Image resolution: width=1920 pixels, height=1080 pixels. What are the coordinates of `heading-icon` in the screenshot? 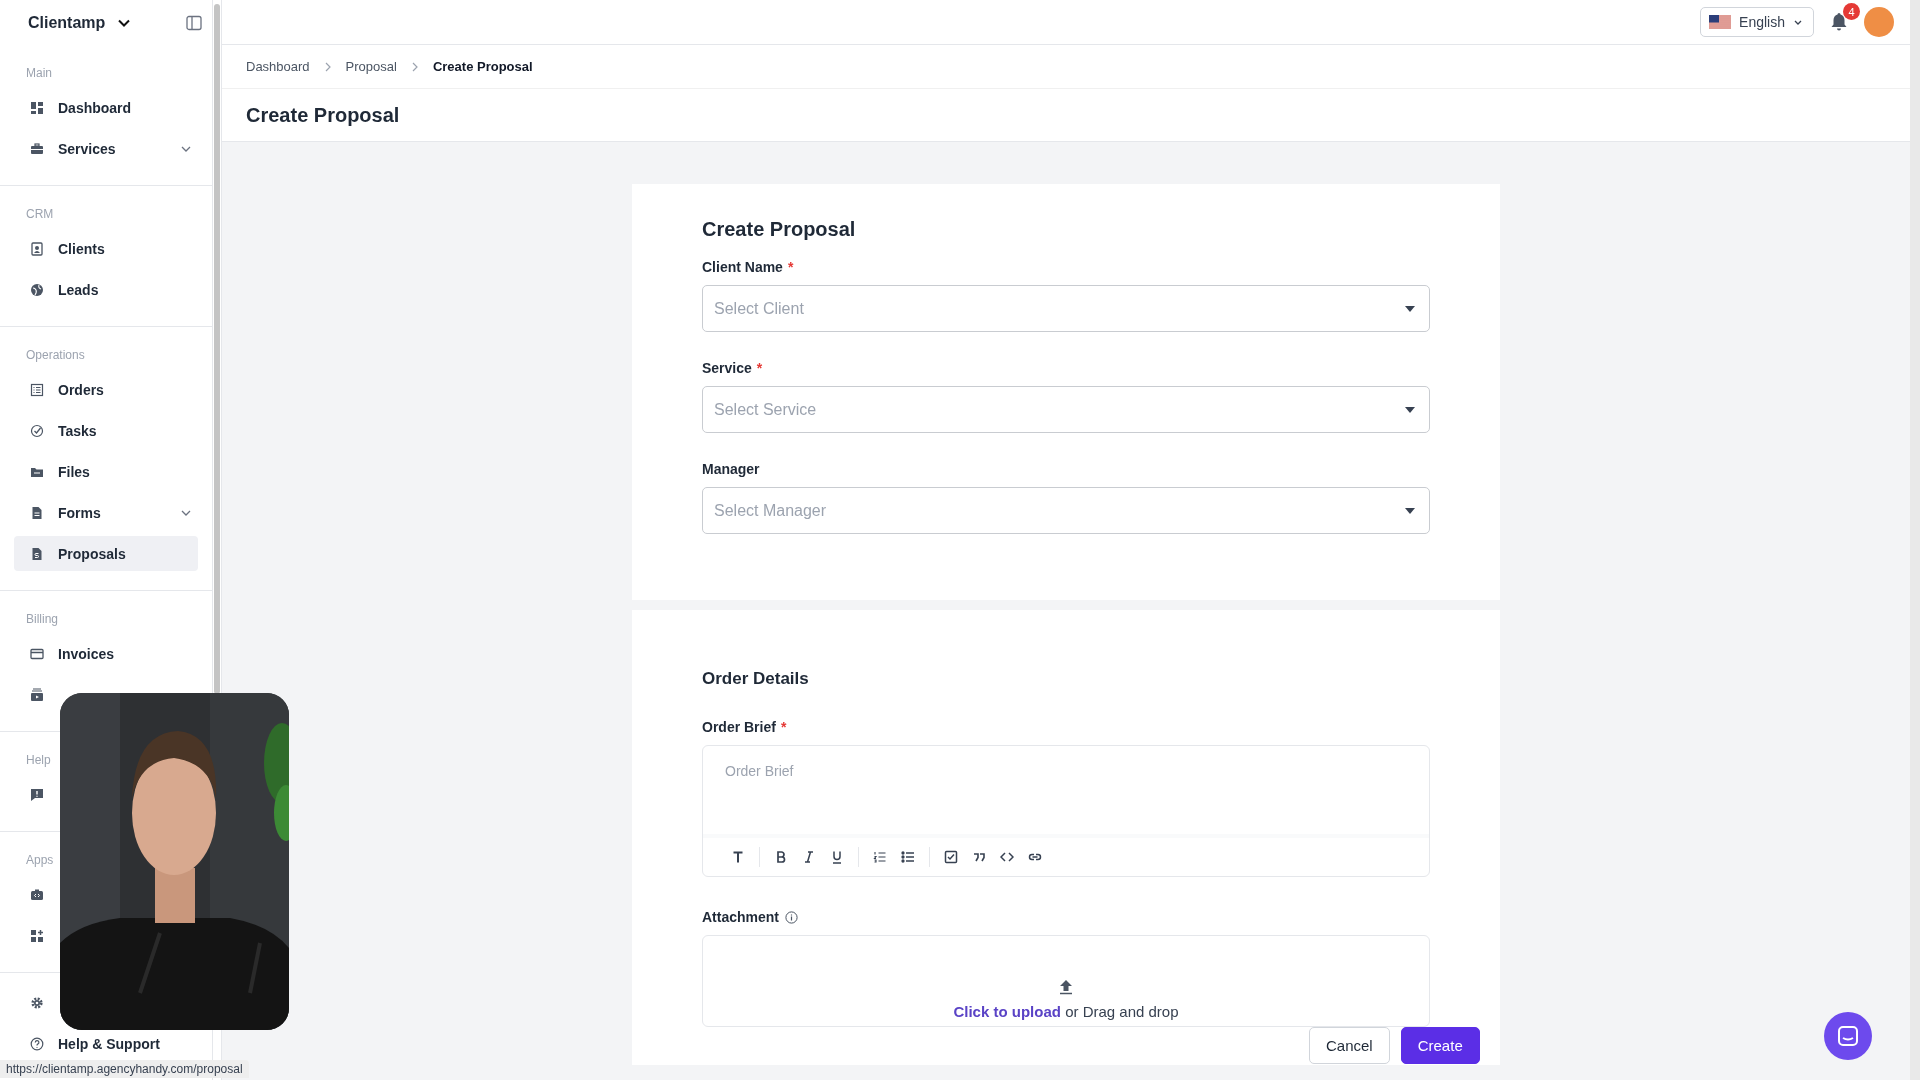 It's located at (738, 857).